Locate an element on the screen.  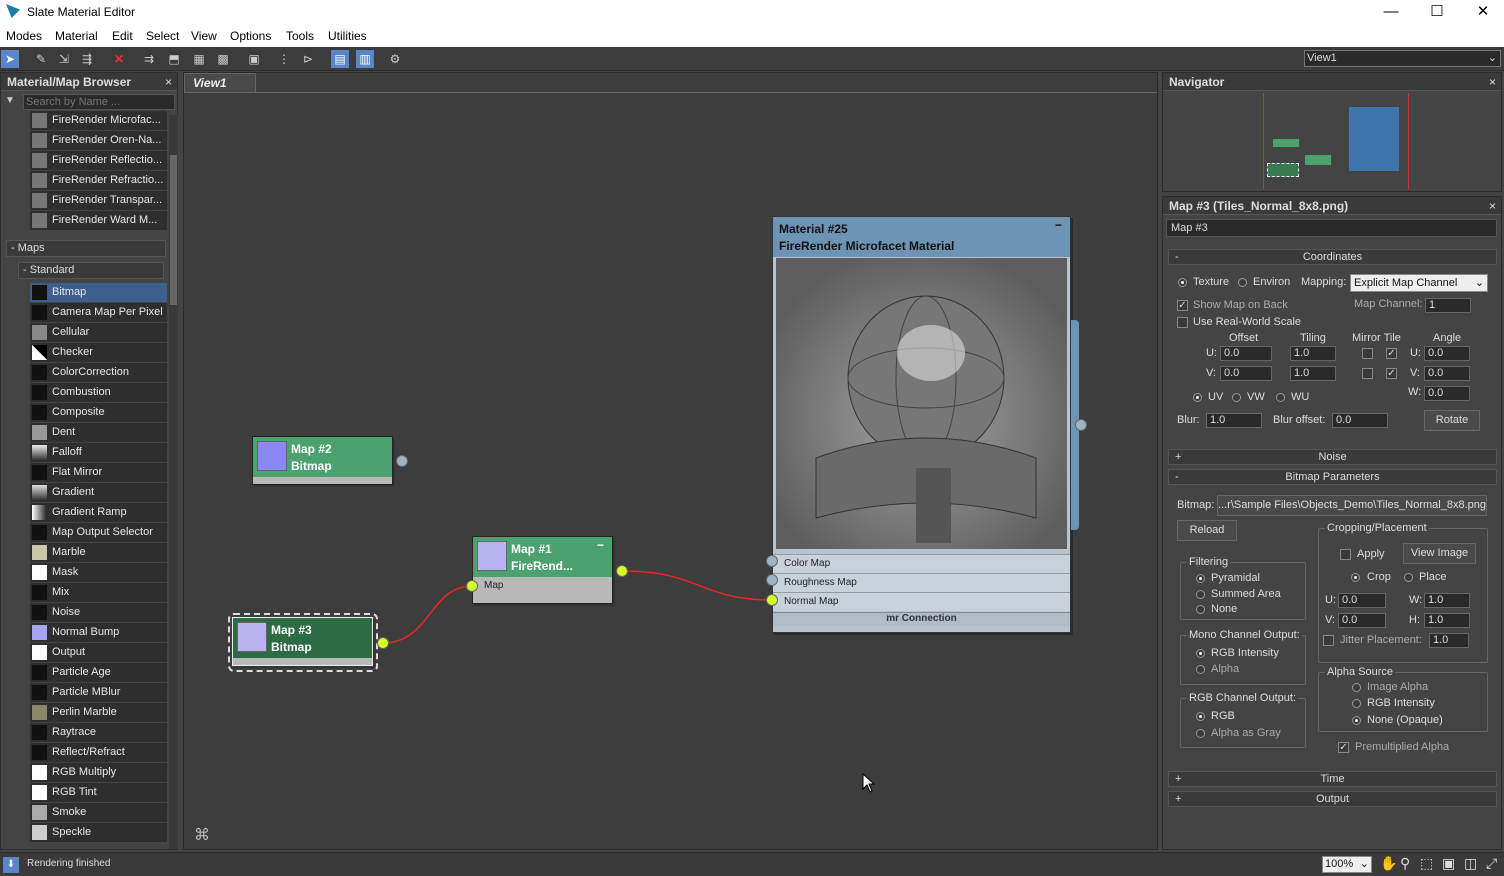
zoom-extents-selected-icon: ◫ is located at coordinates (1470, 863).